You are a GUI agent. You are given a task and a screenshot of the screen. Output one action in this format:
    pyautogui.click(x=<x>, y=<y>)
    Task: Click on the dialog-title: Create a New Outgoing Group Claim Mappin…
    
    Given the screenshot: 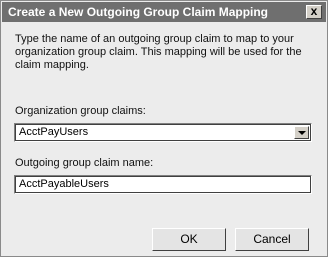 What is the action you would take?
    pyautogui.click(x=138, y=12)
    